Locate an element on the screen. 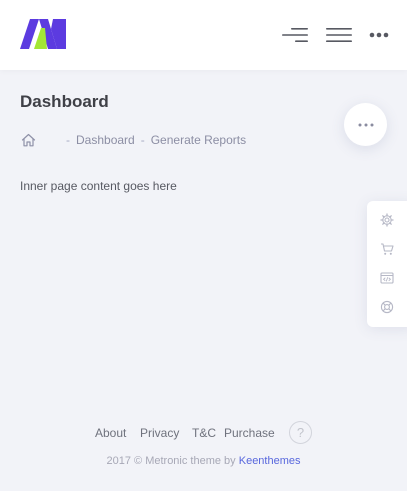 The image size is (407, 491). page-title: Dashboard is located at coordinates (64, 101).